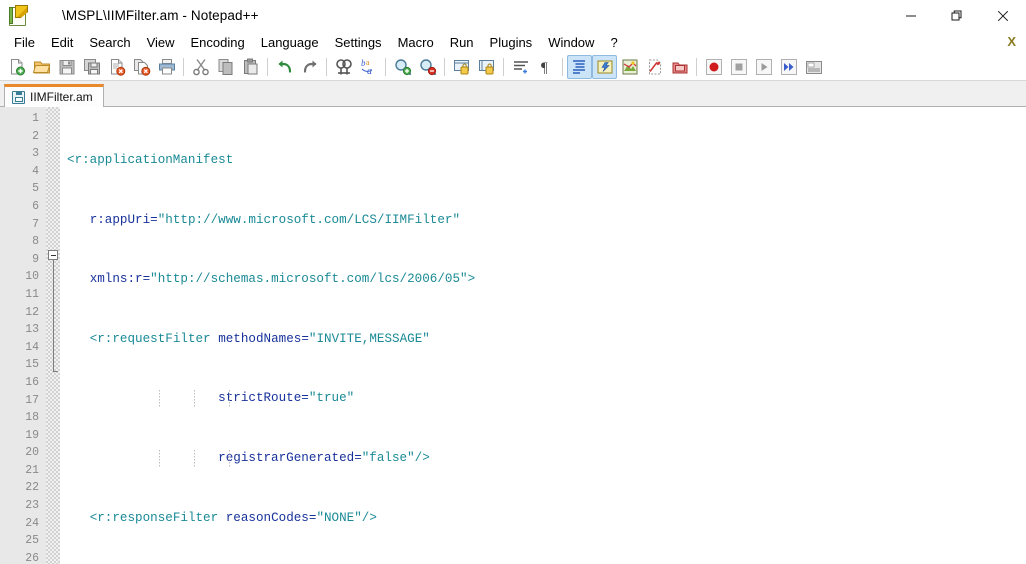  Describe the element at coordinates (1011, 41) in the screenshot. I see `close-document-button: X` at that location.